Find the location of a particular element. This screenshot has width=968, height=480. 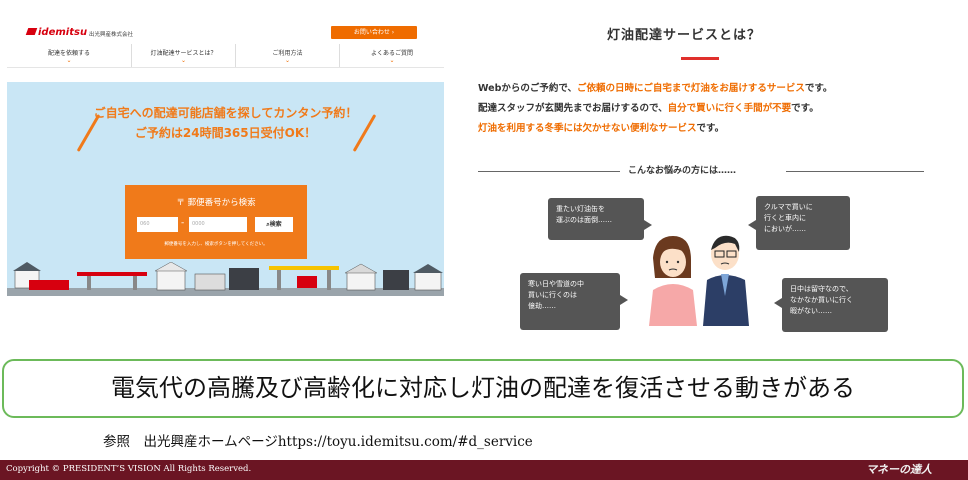

site-nav: 配達を依頼する ⌄ 灯油配達サービスとは？ ⌄ ご利用方法 ⌄ よくあるご質問 ⌄ is located at coordinates (225, 56).